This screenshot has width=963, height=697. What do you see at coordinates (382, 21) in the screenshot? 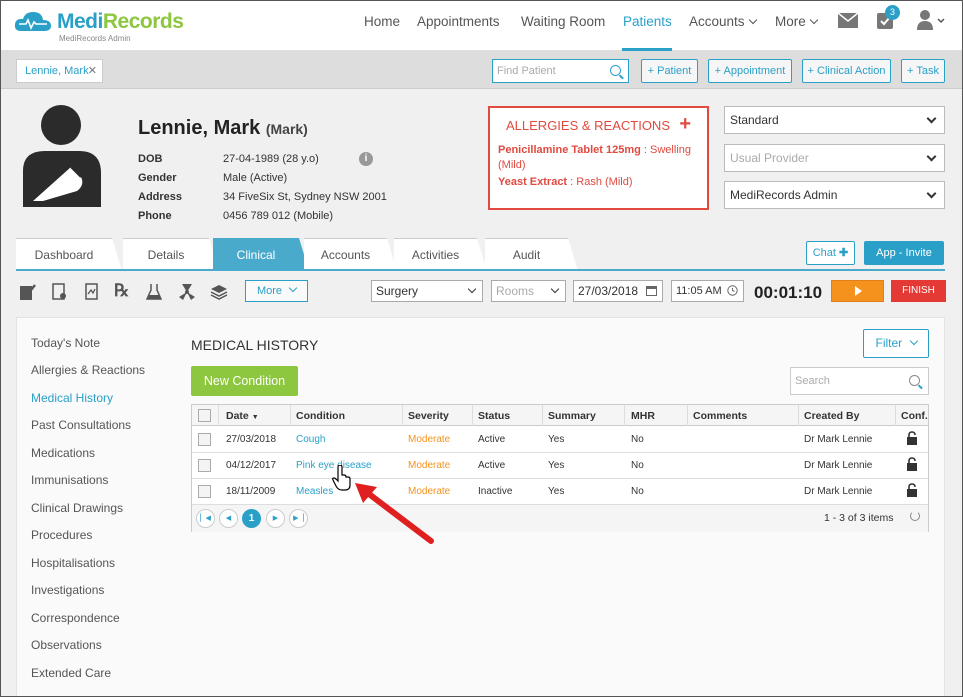
I see `nav-home: Home` at bounding box center [382, 21].